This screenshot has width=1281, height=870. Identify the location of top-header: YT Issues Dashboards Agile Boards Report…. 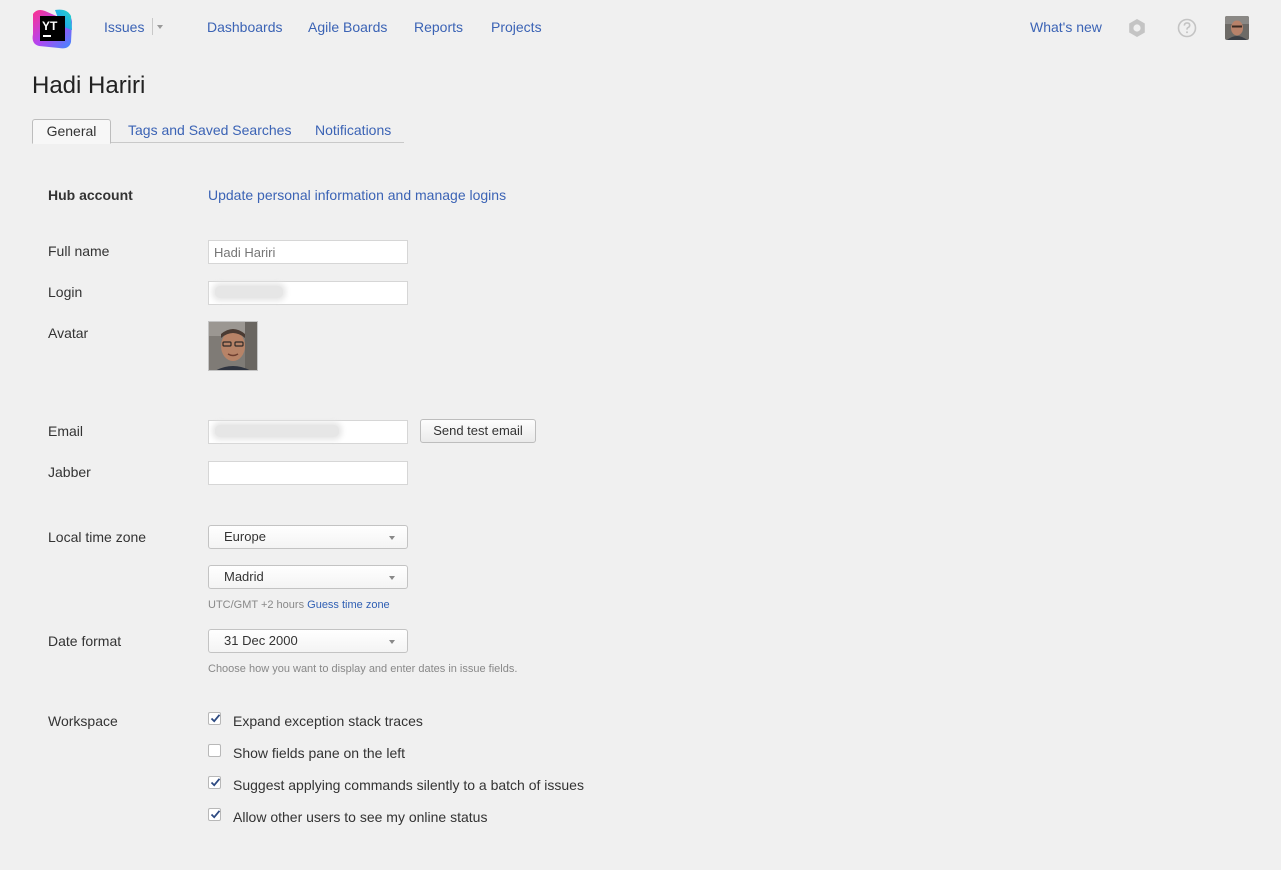
(640, 28).